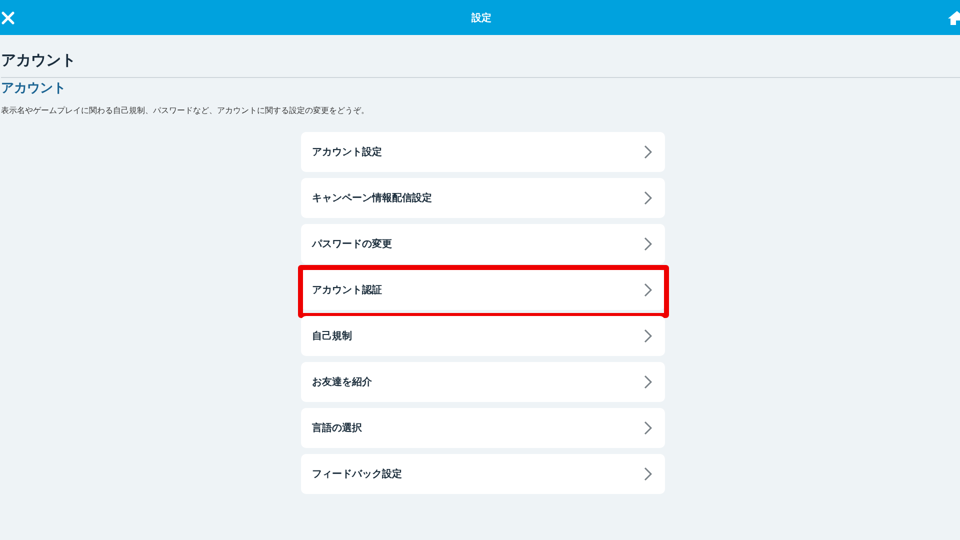  I want to click on close-button, so click(8, 17).